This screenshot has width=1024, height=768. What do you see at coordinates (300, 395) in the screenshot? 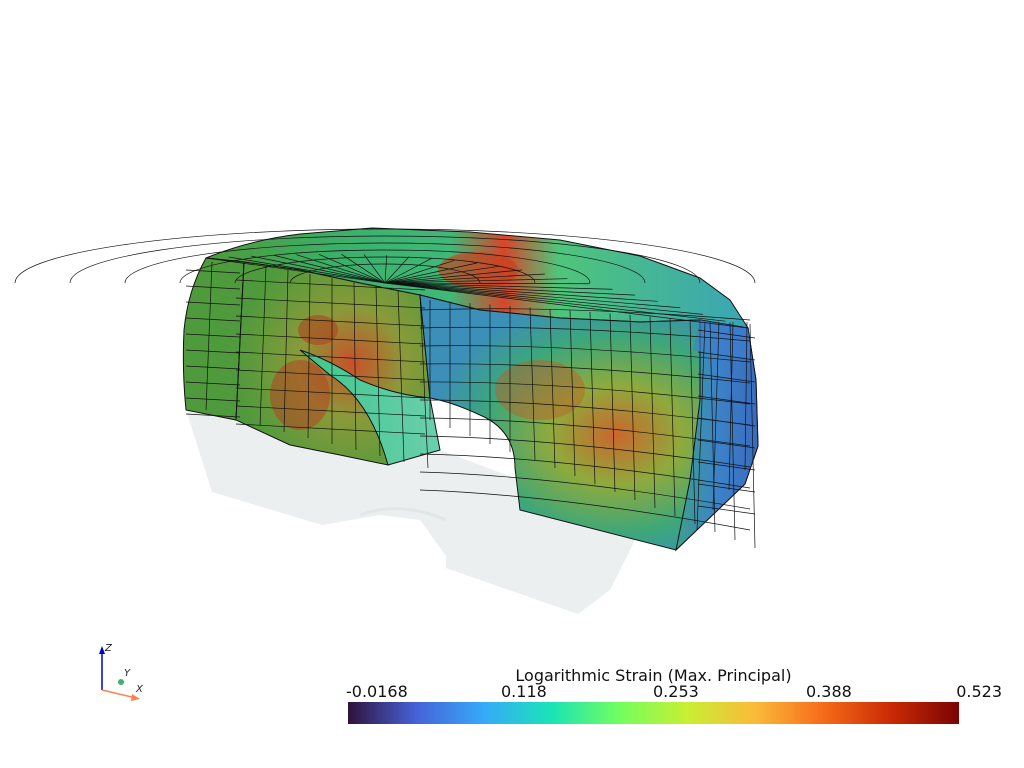
I see `strain-hotspot-left` at bounding box center [300, 395].